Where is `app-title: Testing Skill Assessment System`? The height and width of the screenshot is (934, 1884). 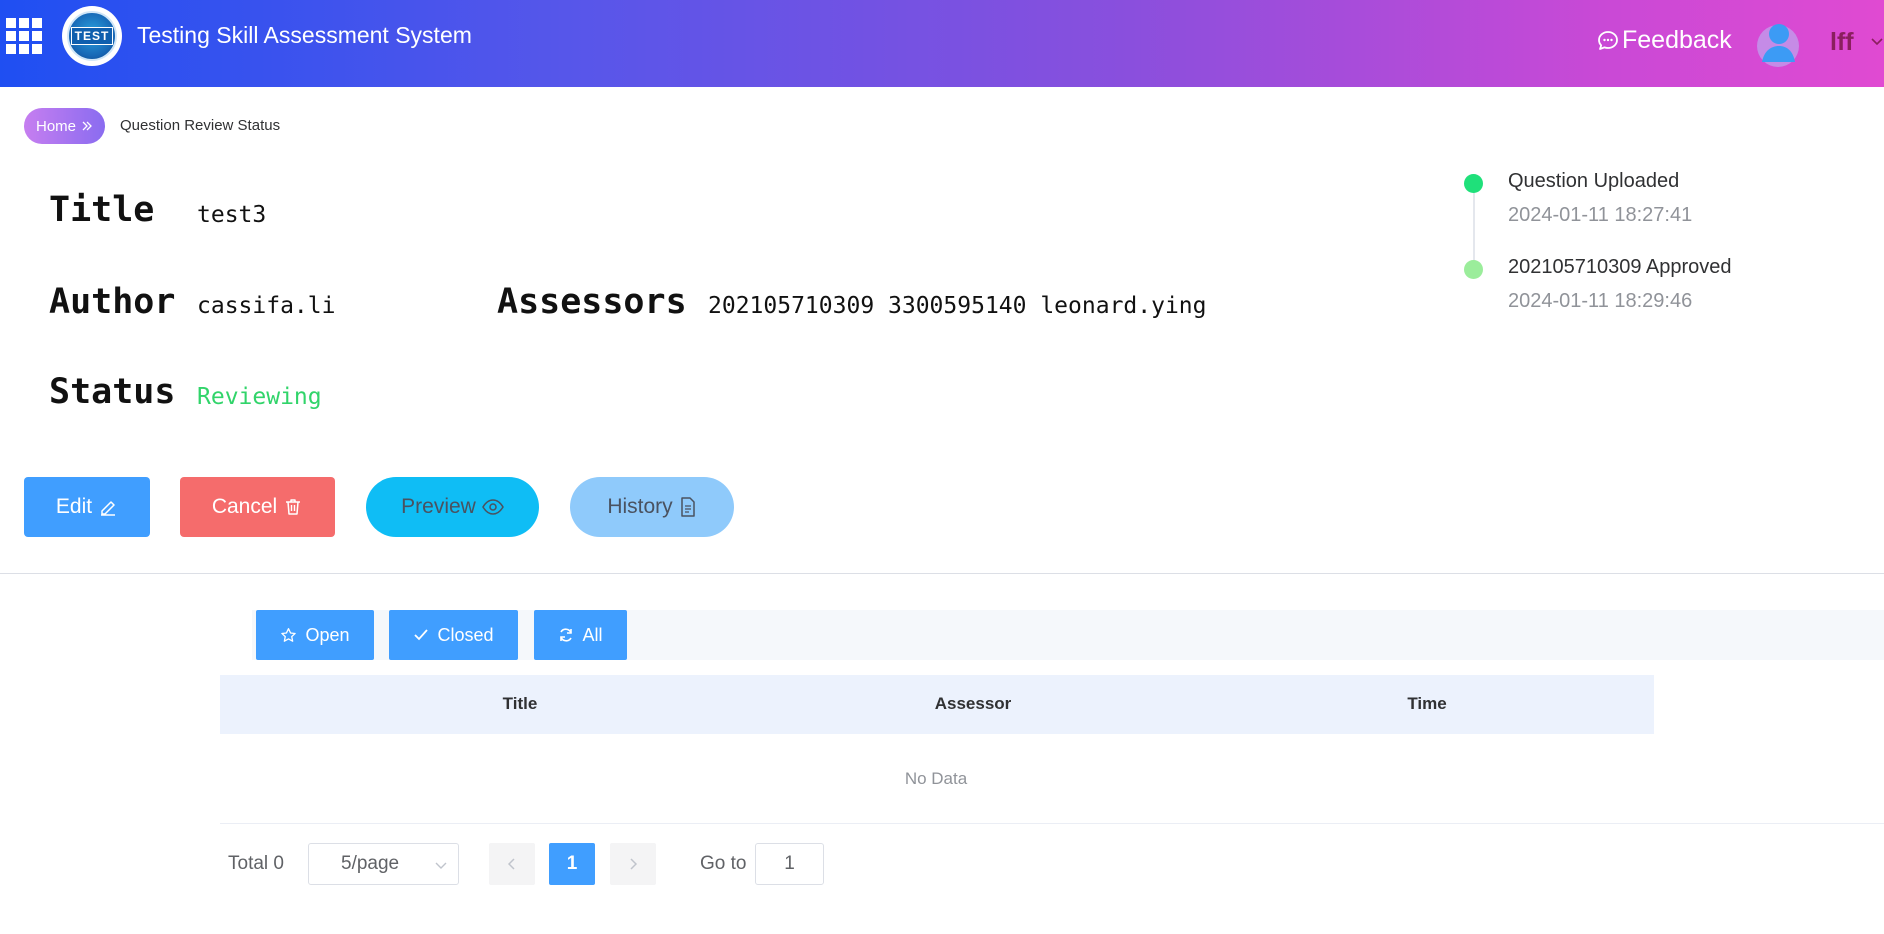 app-title: Testing Skill Assessment System is located at coordinates (304, 35).